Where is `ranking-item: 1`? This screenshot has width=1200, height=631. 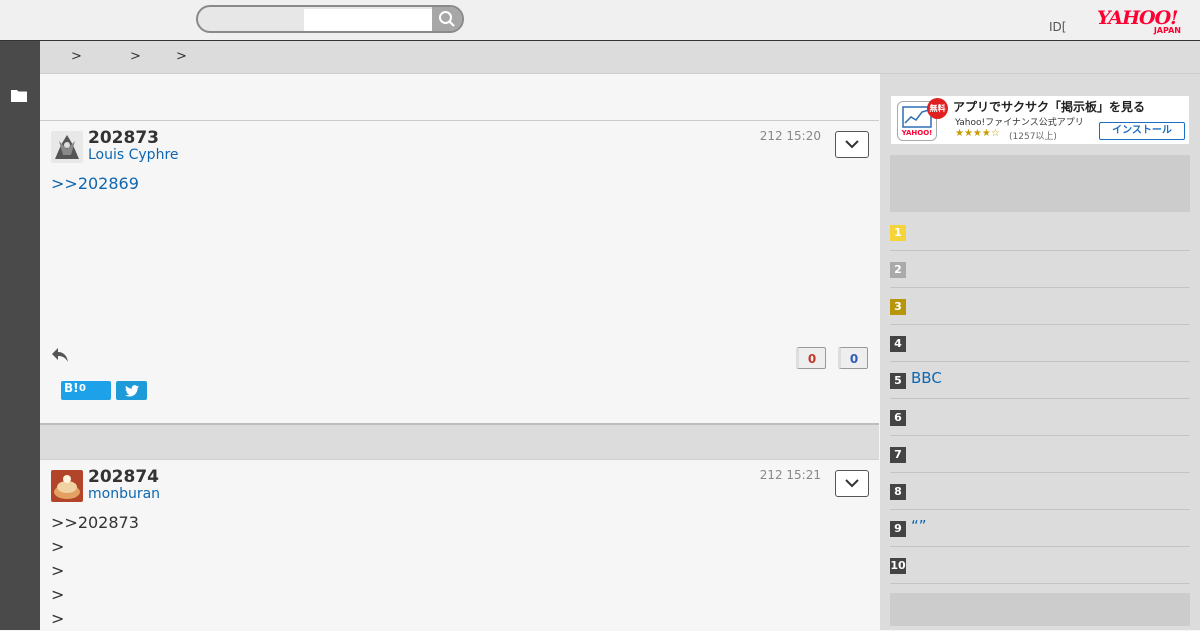 ranking-item: 1 is located at coordinates (1040, 232).